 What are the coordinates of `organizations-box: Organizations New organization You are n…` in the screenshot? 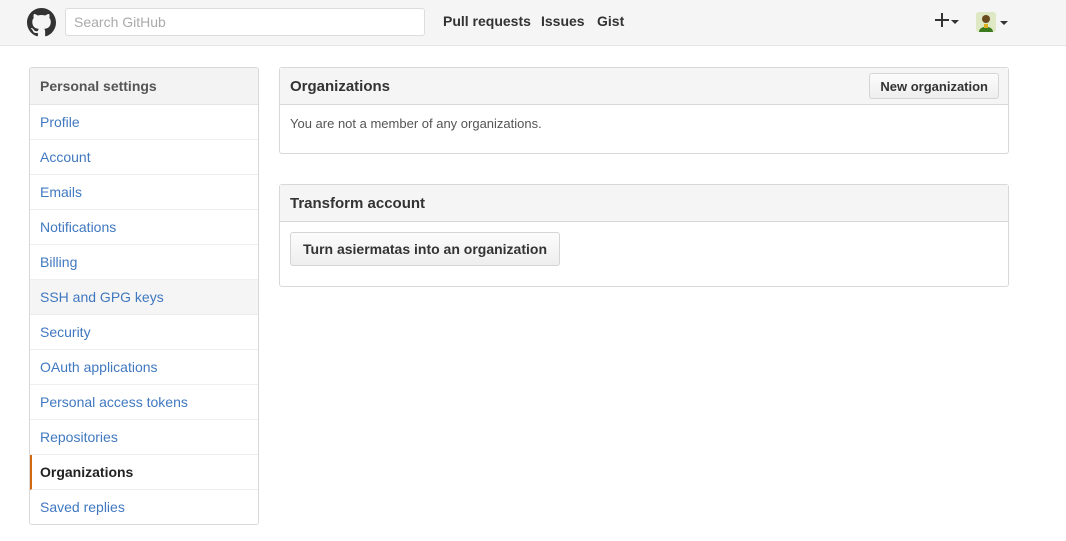 It's located at (644, 110).